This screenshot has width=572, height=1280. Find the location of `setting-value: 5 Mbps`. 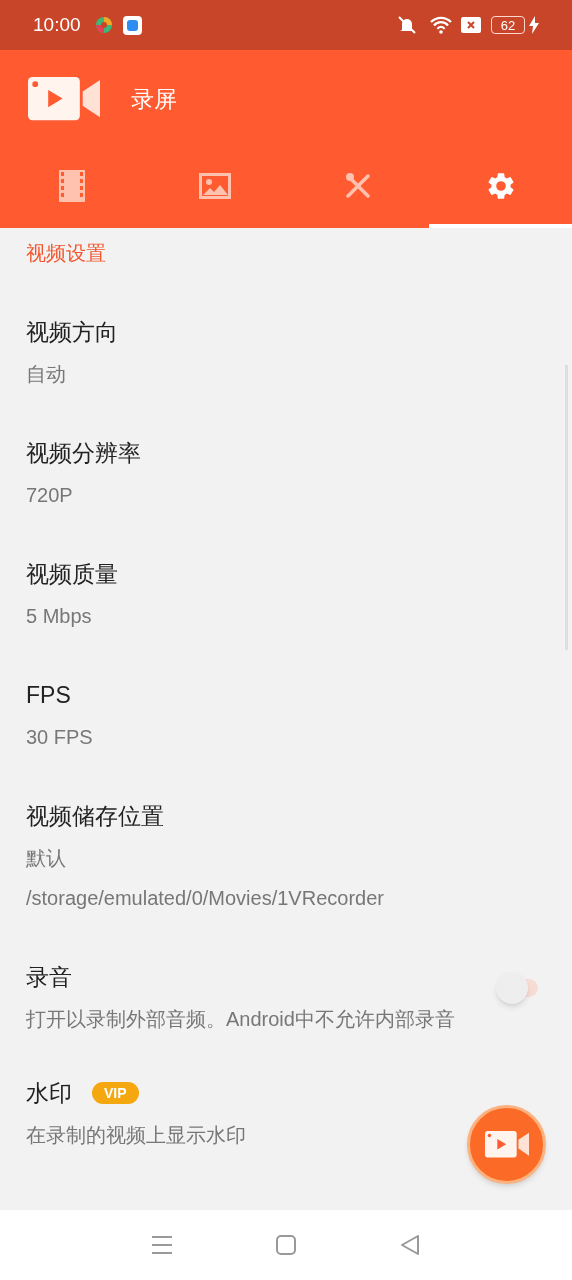

setting-value: 5 Mbps is located at coordinates (59, 616).